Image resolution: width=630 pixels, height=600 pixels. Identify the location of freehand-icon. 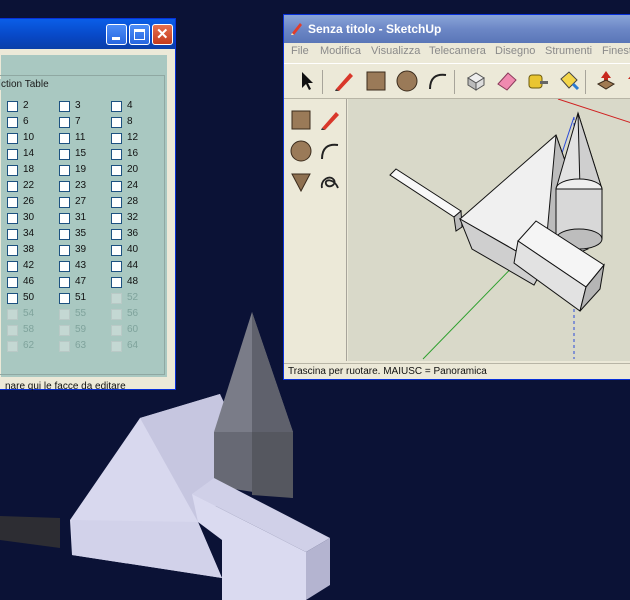
(330, 182).